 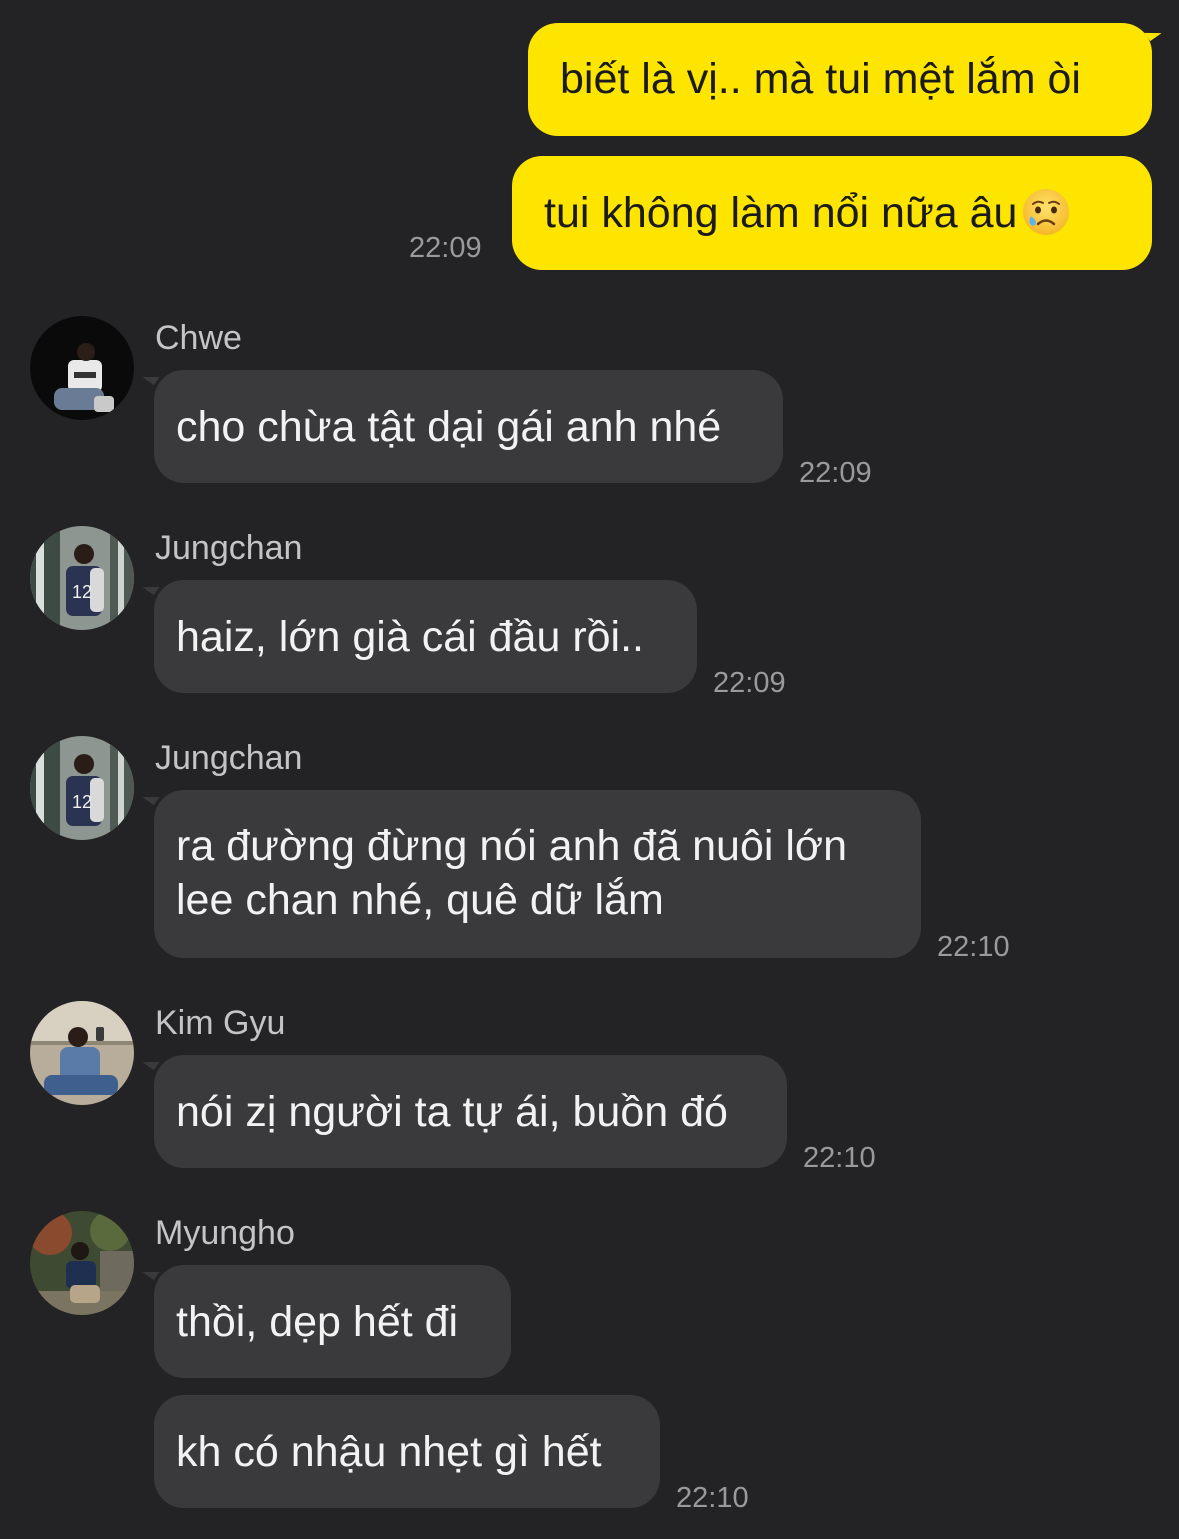 I want to click on message-text: nói zị người ta tự ái, buồn đó, so click(x=452, y=1112).